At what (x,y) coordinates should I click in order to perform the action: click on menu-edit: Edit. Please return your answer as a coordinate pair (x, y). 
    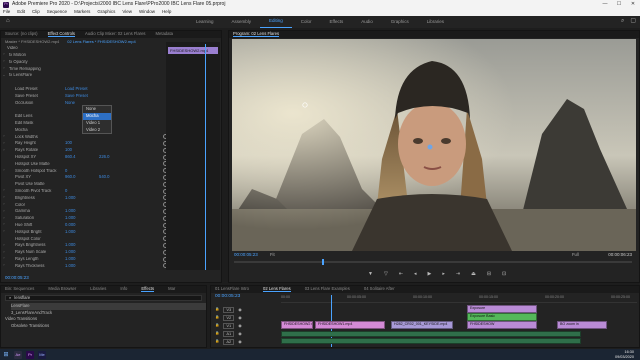
    Looking at the image, I should click on (21, 12).